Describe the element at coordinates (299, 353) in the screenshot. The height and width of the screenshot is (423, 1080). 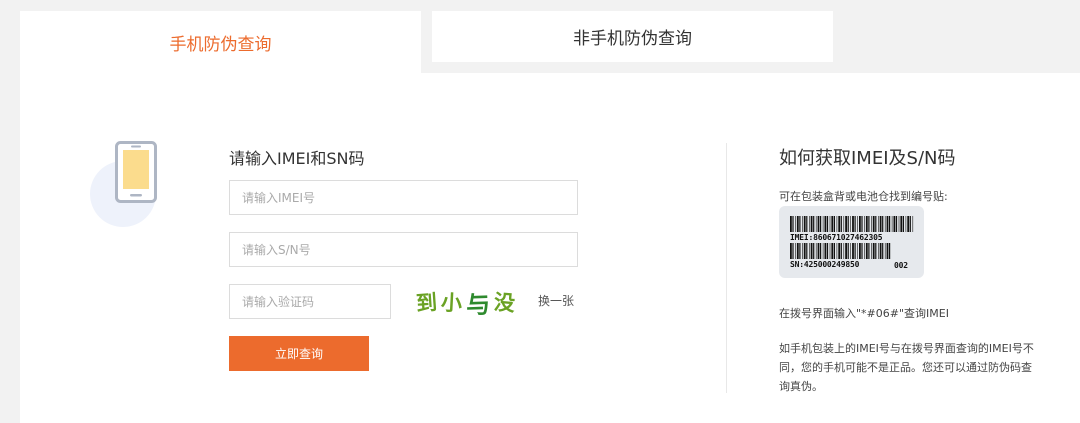
I see `submit-query-button: 立即查询` at that location.